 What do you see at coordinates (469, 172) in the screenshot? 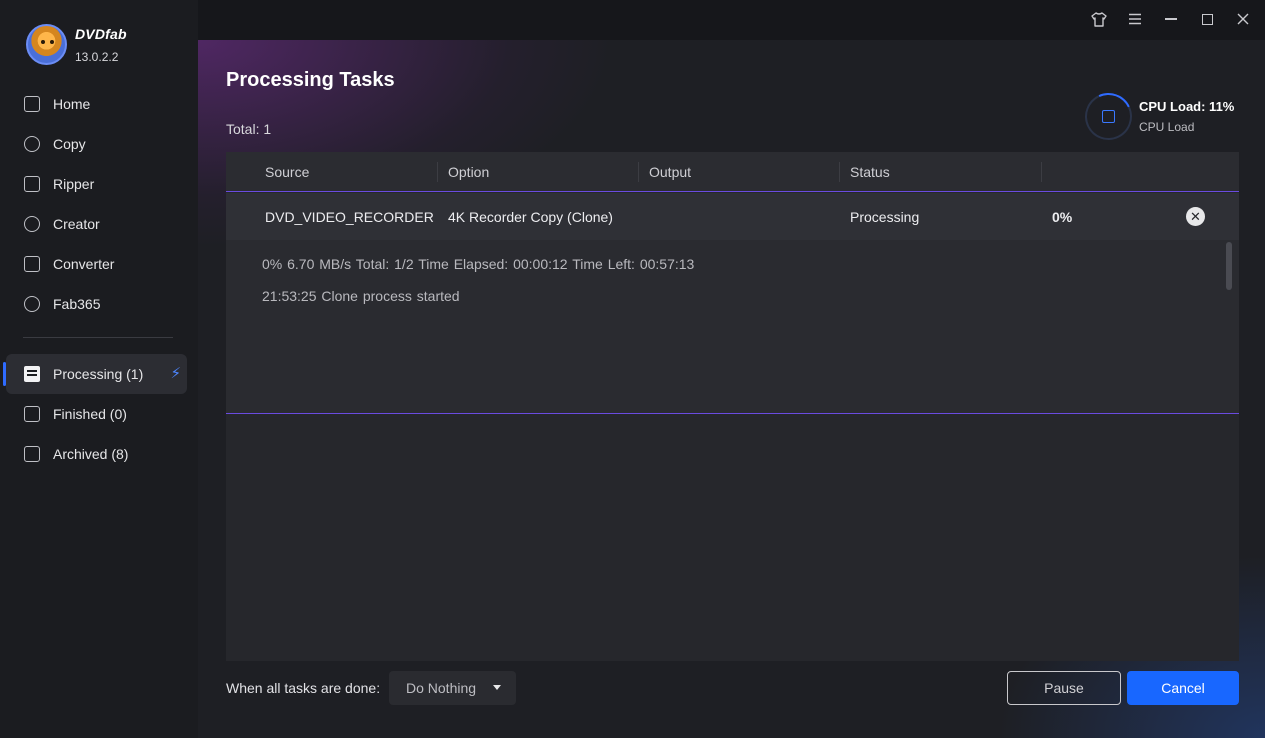
I see `column-header-option: Option` at bounding box center [469, 172].